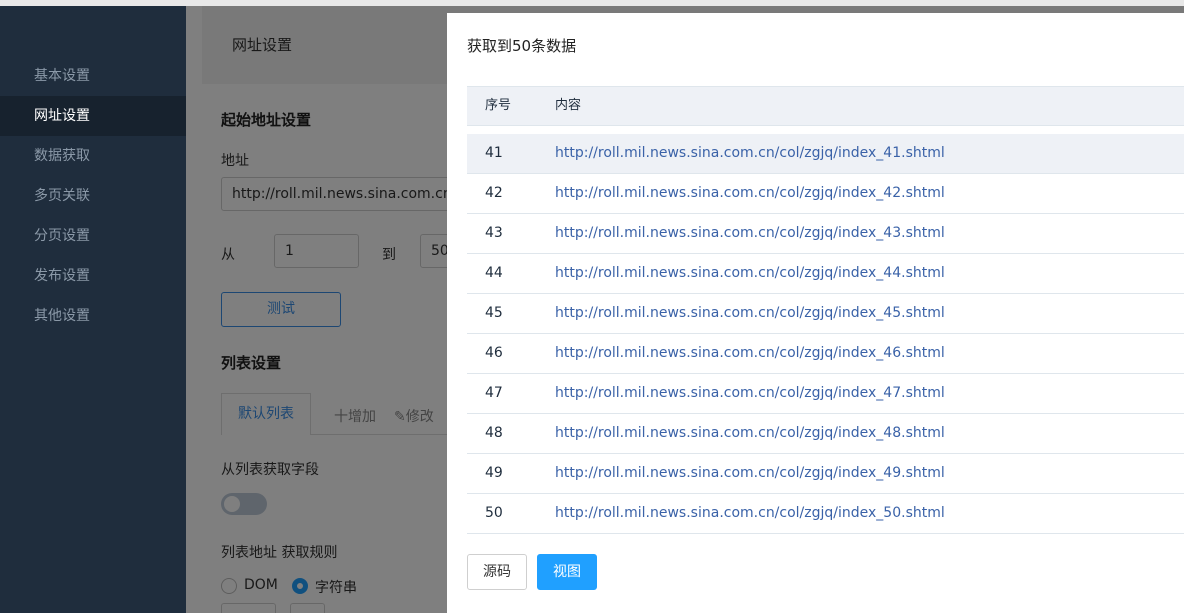 Image resolution: width=1184 pixels, height=613 pixels. I want to click on sidebar-item-url-settings: 网址设置, so click(93, 116).